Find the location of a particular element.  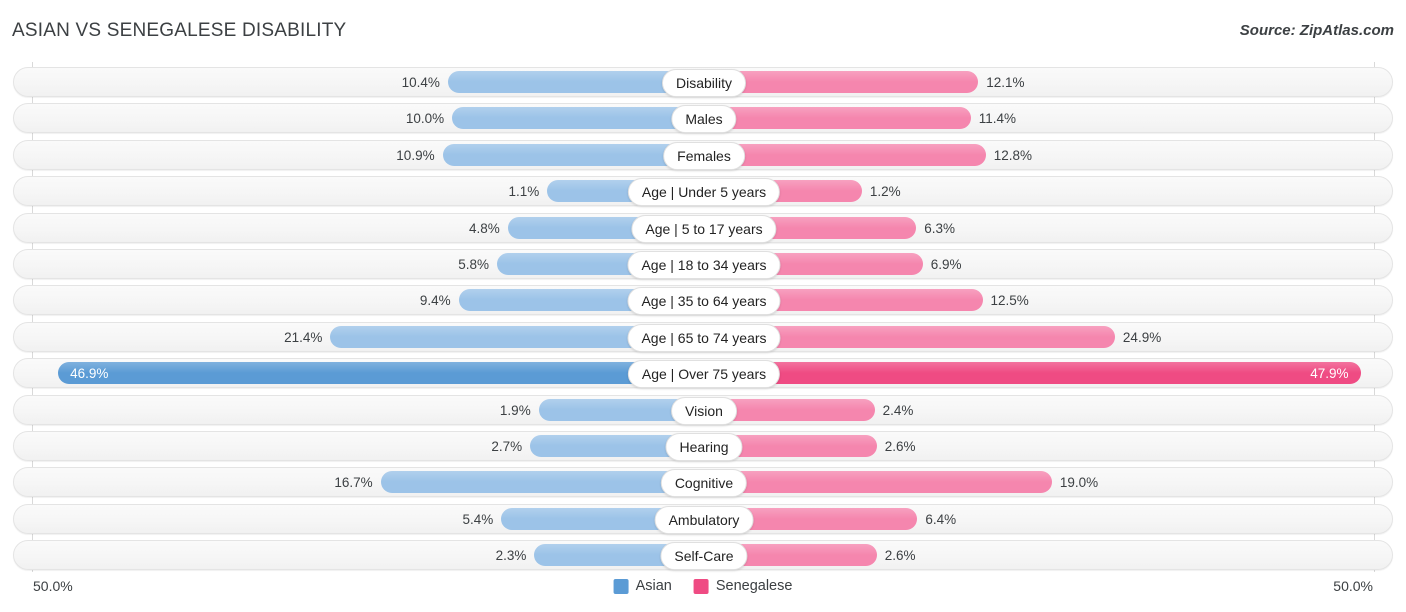

bar-track: 5.4% 6.4% Ambulatory is located at coordinates (703, 519).